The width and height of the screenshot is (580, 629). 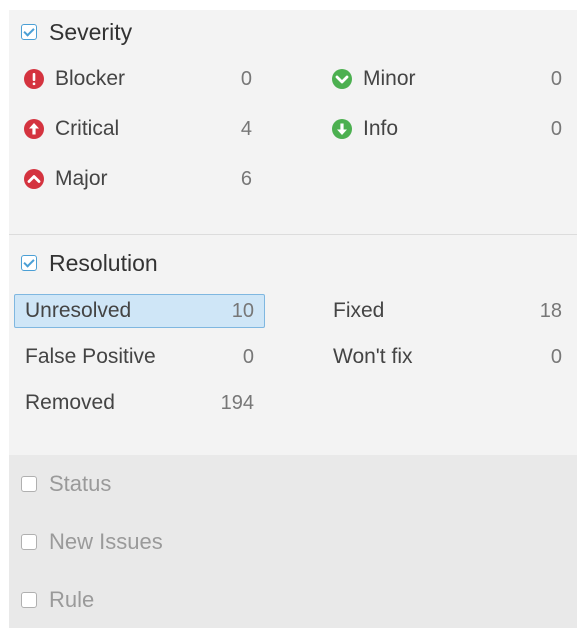 What do you see at coordinates (293, 263) in the screenshot?
I see `resolution-header: Resolution` at bounding box center [293, 263].